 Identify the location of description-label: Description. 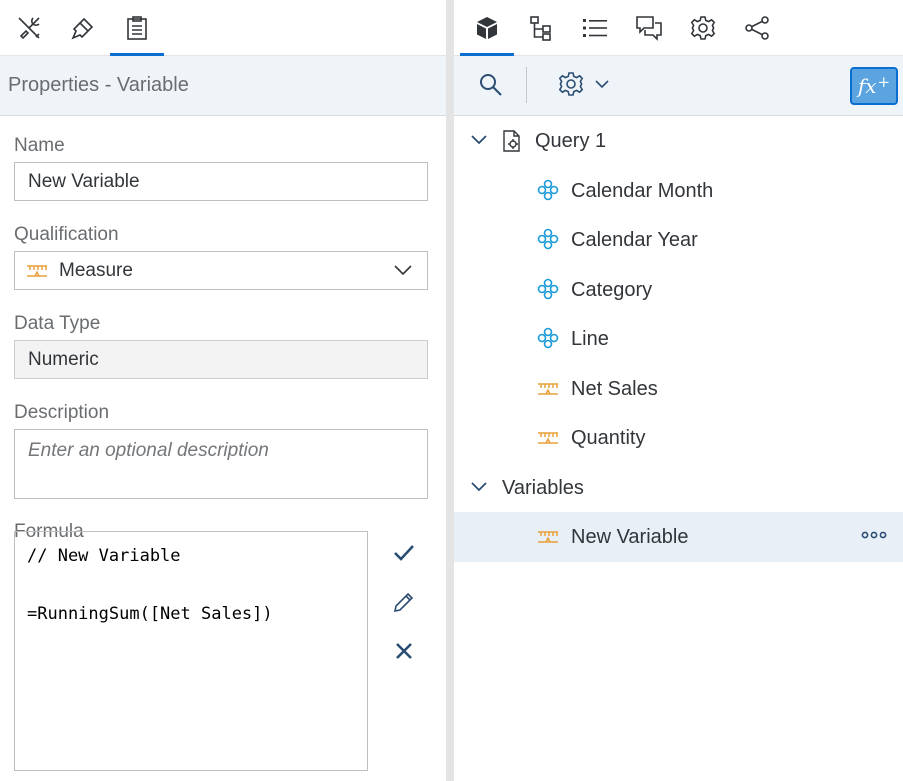
(62, 412).